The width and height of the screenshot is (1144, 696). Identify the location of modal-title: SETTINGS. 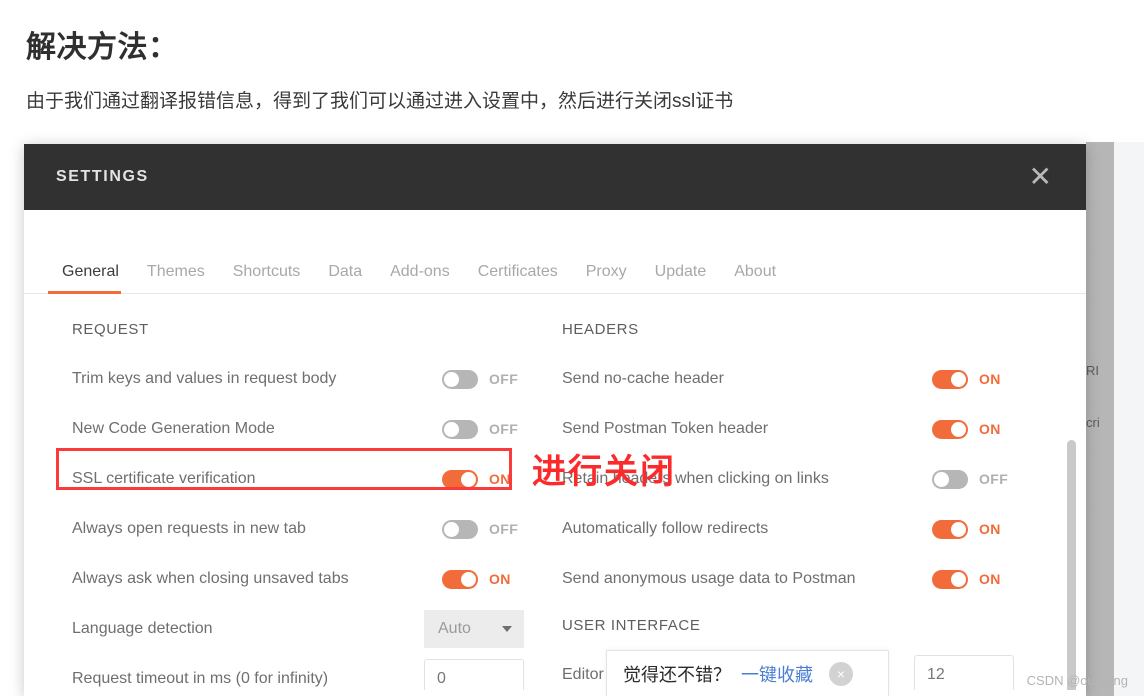
(102, 176).